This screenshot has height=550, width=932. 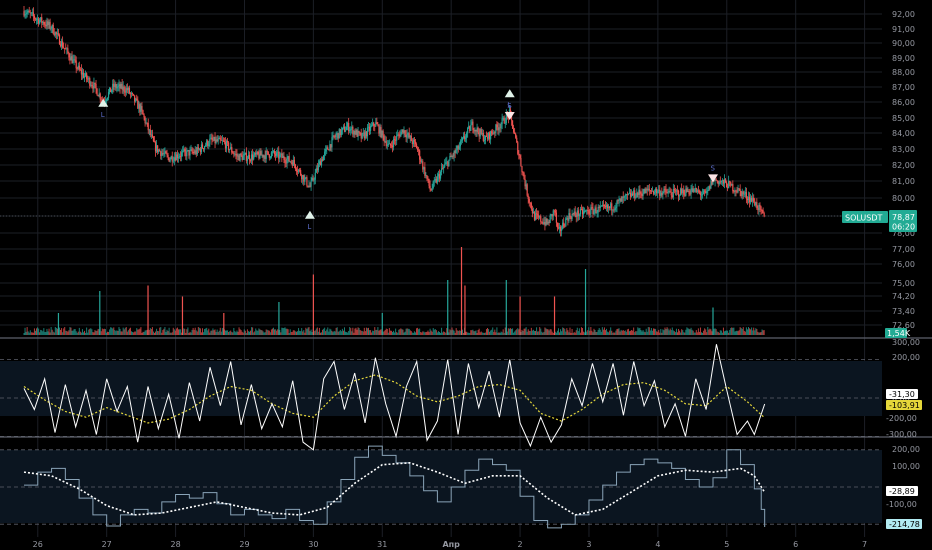 What do you see at coordinates (903, 249) in the screenshot?
I see `price-tick-label: 77,00` at bounding box center [903, 249].